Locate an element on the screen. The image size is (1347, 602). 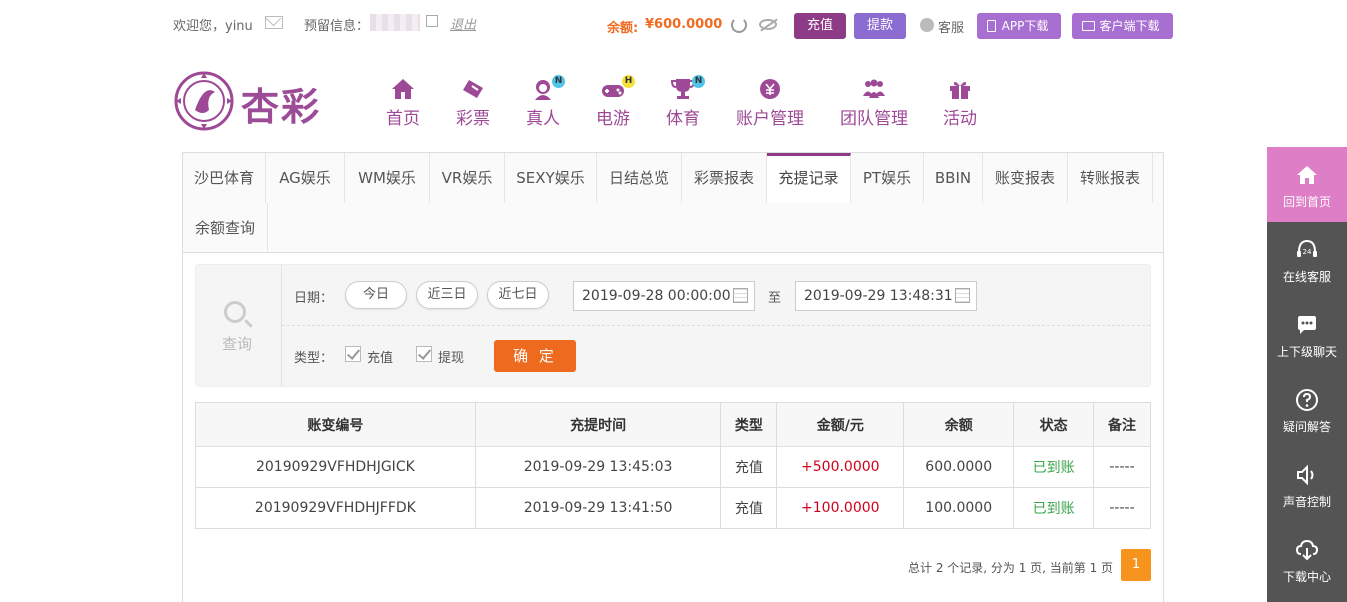
cell-amount: +500.0000 is located at coordinates (840, 467).